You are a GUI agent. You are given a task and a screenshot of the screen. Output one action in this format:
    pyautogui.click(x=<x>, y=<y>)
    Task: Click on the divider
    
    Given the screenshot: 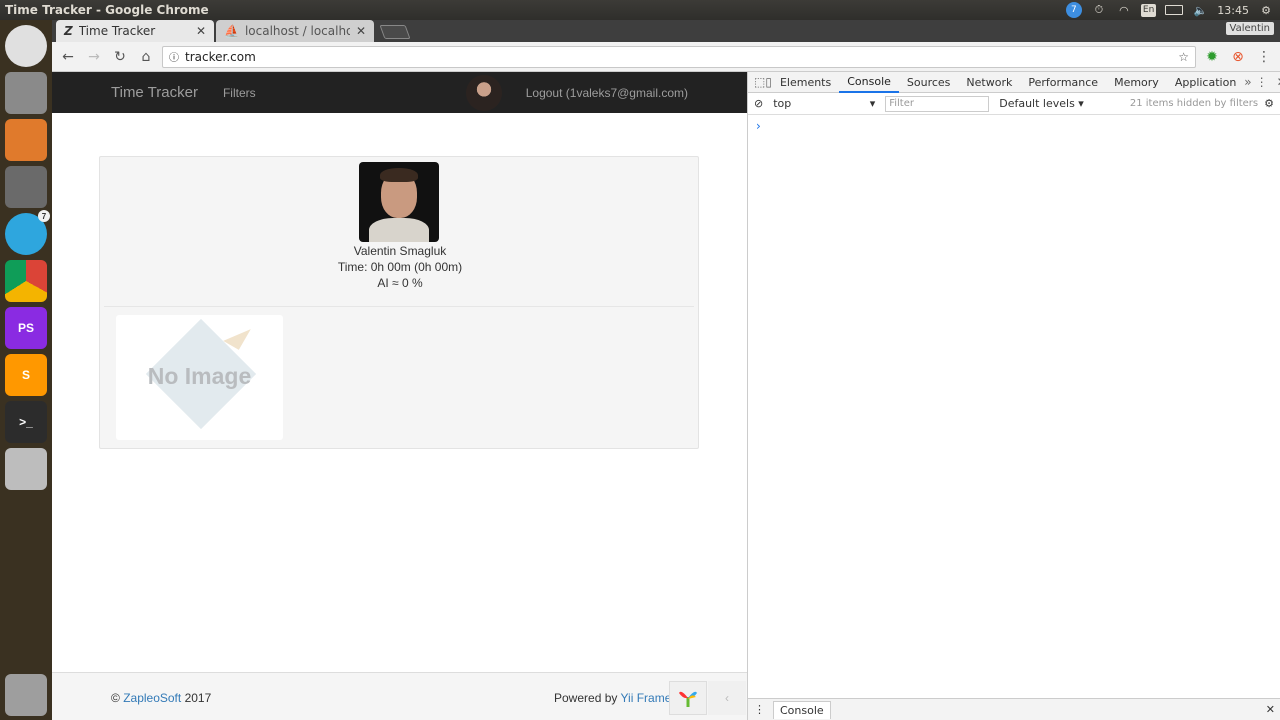 What is the action you would take?
    pyautogui.click(x=399, y=306)
    